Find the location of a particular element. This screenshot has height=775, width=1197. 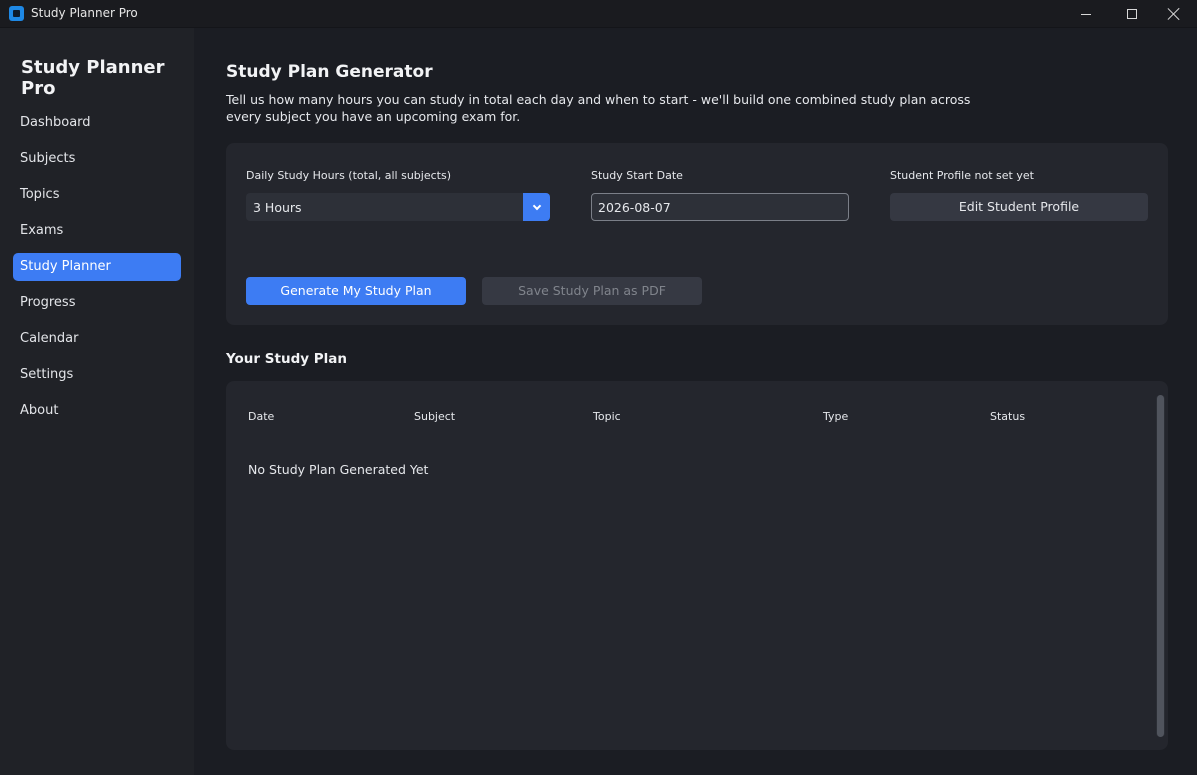

close-button is located at coordinates (1174, 14).